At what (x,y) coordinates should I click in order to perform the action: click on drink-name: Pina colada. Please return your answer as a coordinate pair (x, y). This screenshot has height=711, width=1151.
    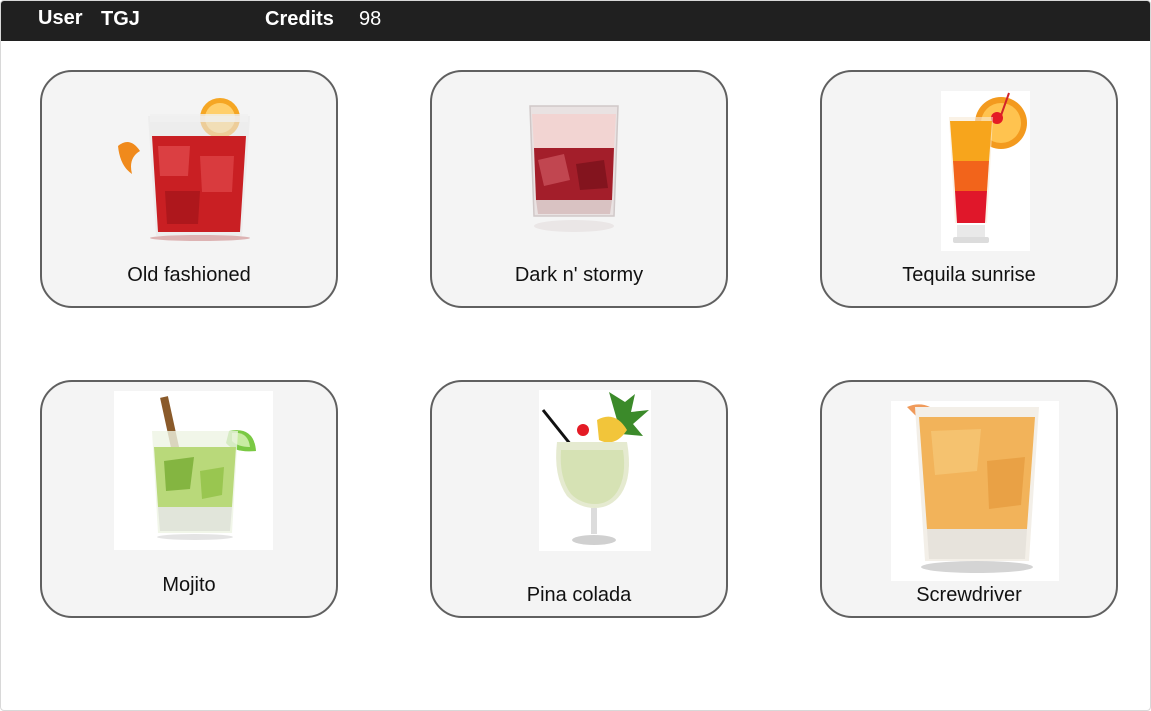
    Looking at the image, I should click on (579, 595).